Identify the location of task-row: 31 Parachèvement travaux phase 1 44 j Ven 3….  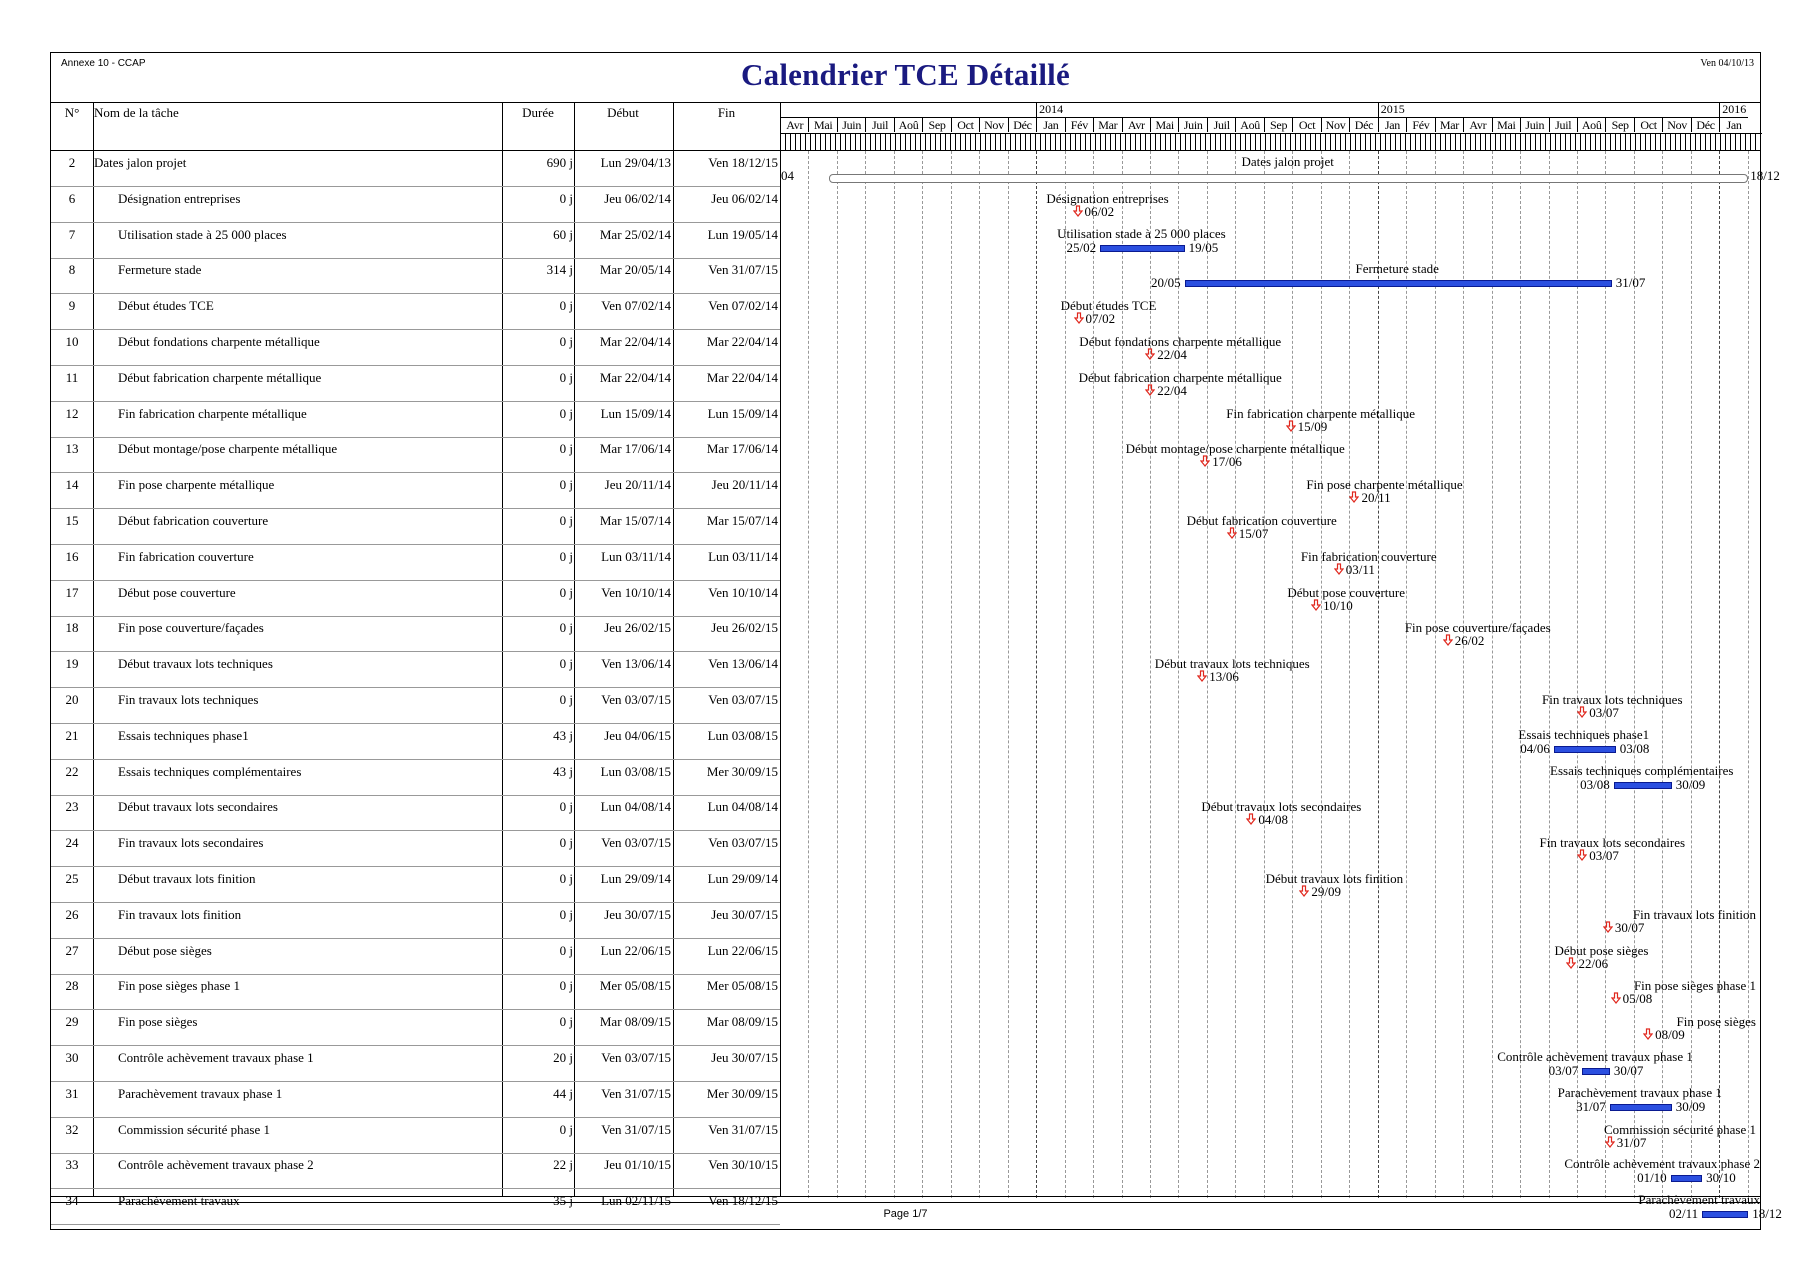
(415, 1100).